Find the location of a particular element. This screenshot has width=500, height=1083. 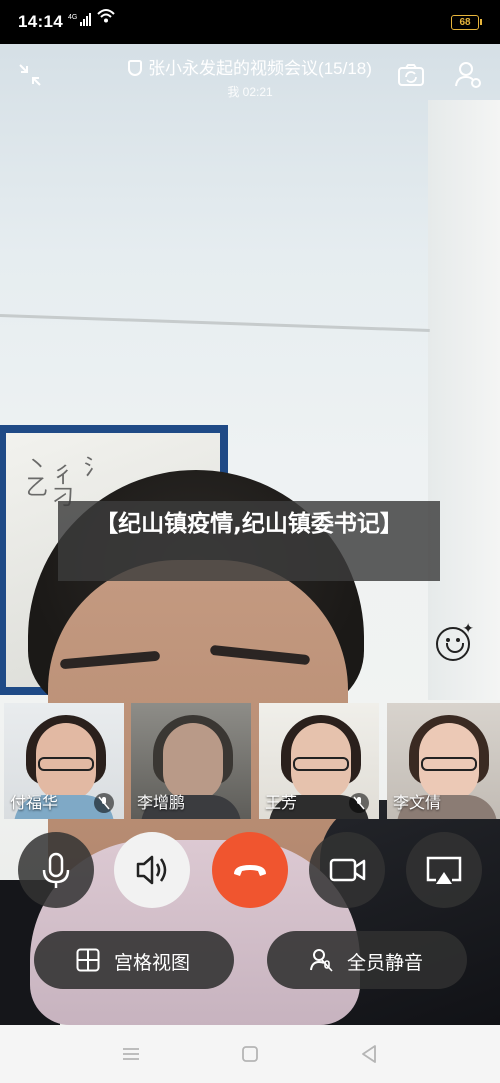

meeting-title-row: 张小永发起的视频会议(15/18) is located at coordinates (250, 66).